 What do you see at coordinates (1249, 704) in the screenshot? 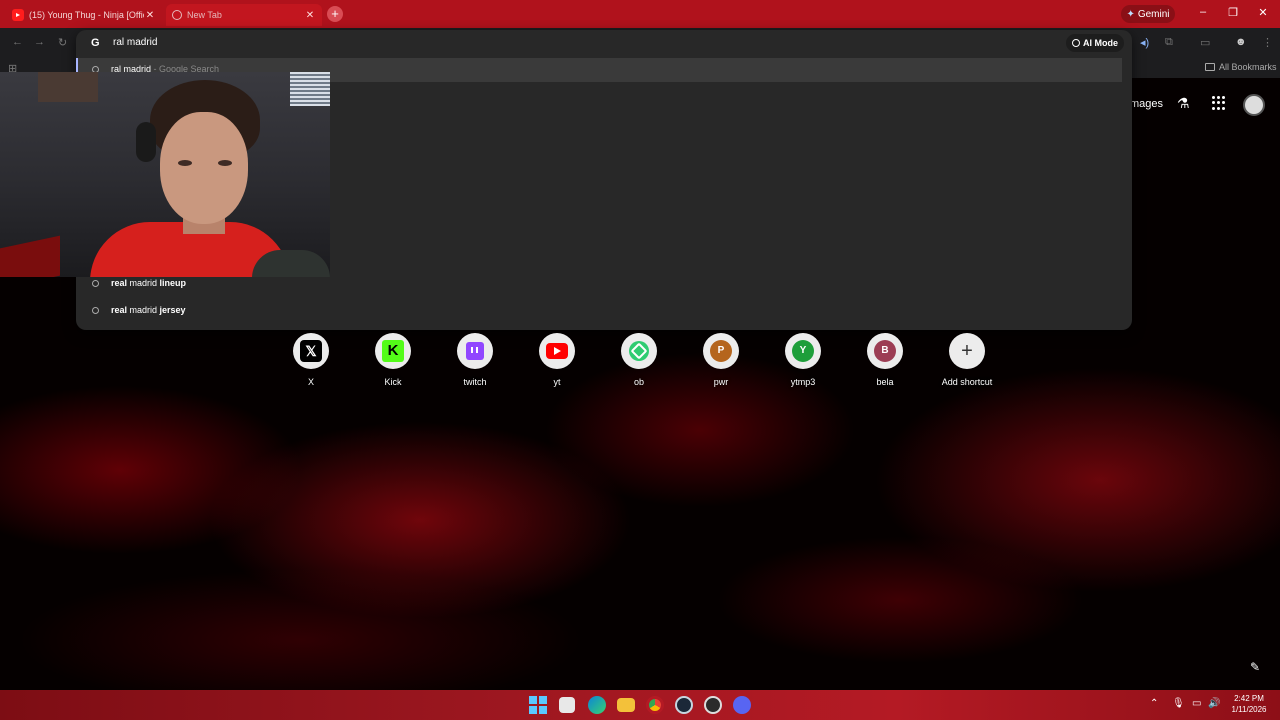
I see `system-clock: 2:42 PM 1/11/2026` at bounding box center [1249, 704].